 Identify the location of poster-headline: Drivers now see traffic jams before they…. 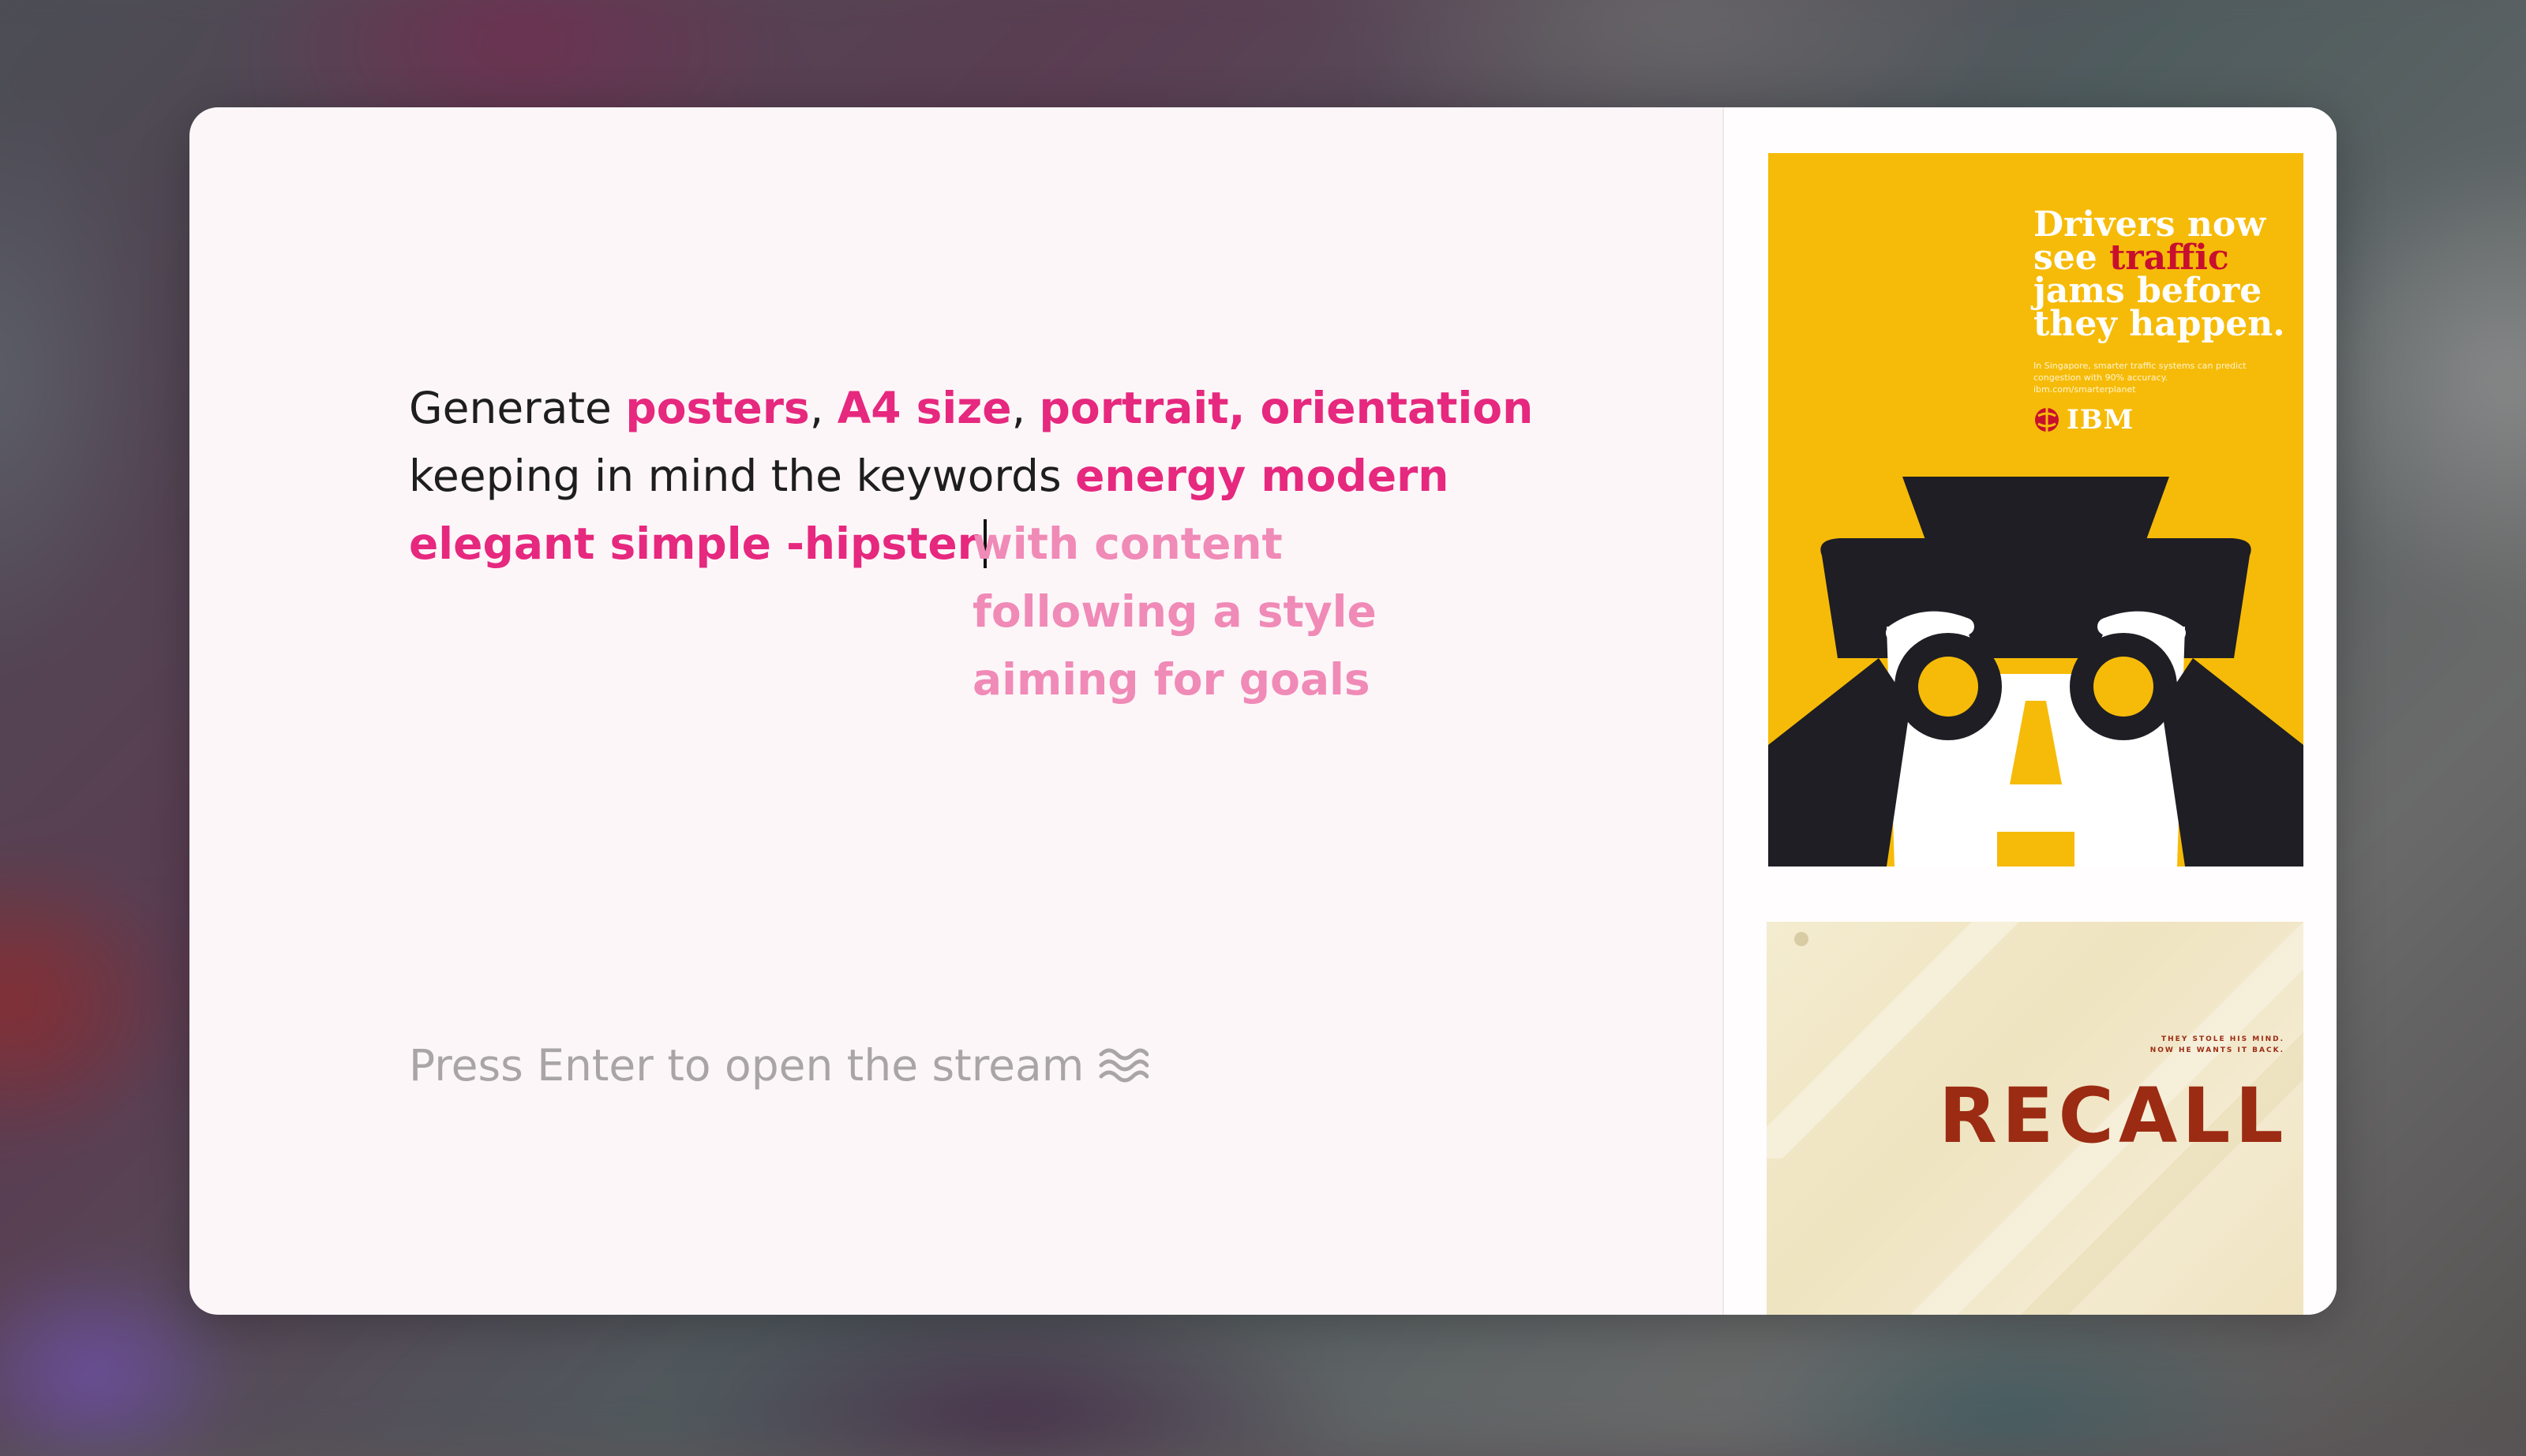
(2163, 274).